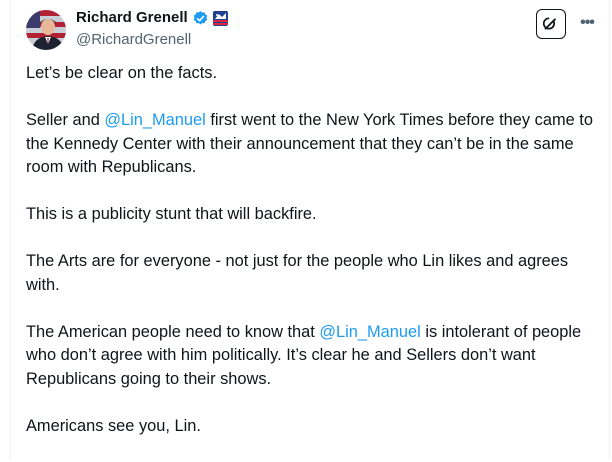 This screenshot has height=462, width=612. I want to click on paragraph-1: Let’s be clear on the facts., so click(122, 73).